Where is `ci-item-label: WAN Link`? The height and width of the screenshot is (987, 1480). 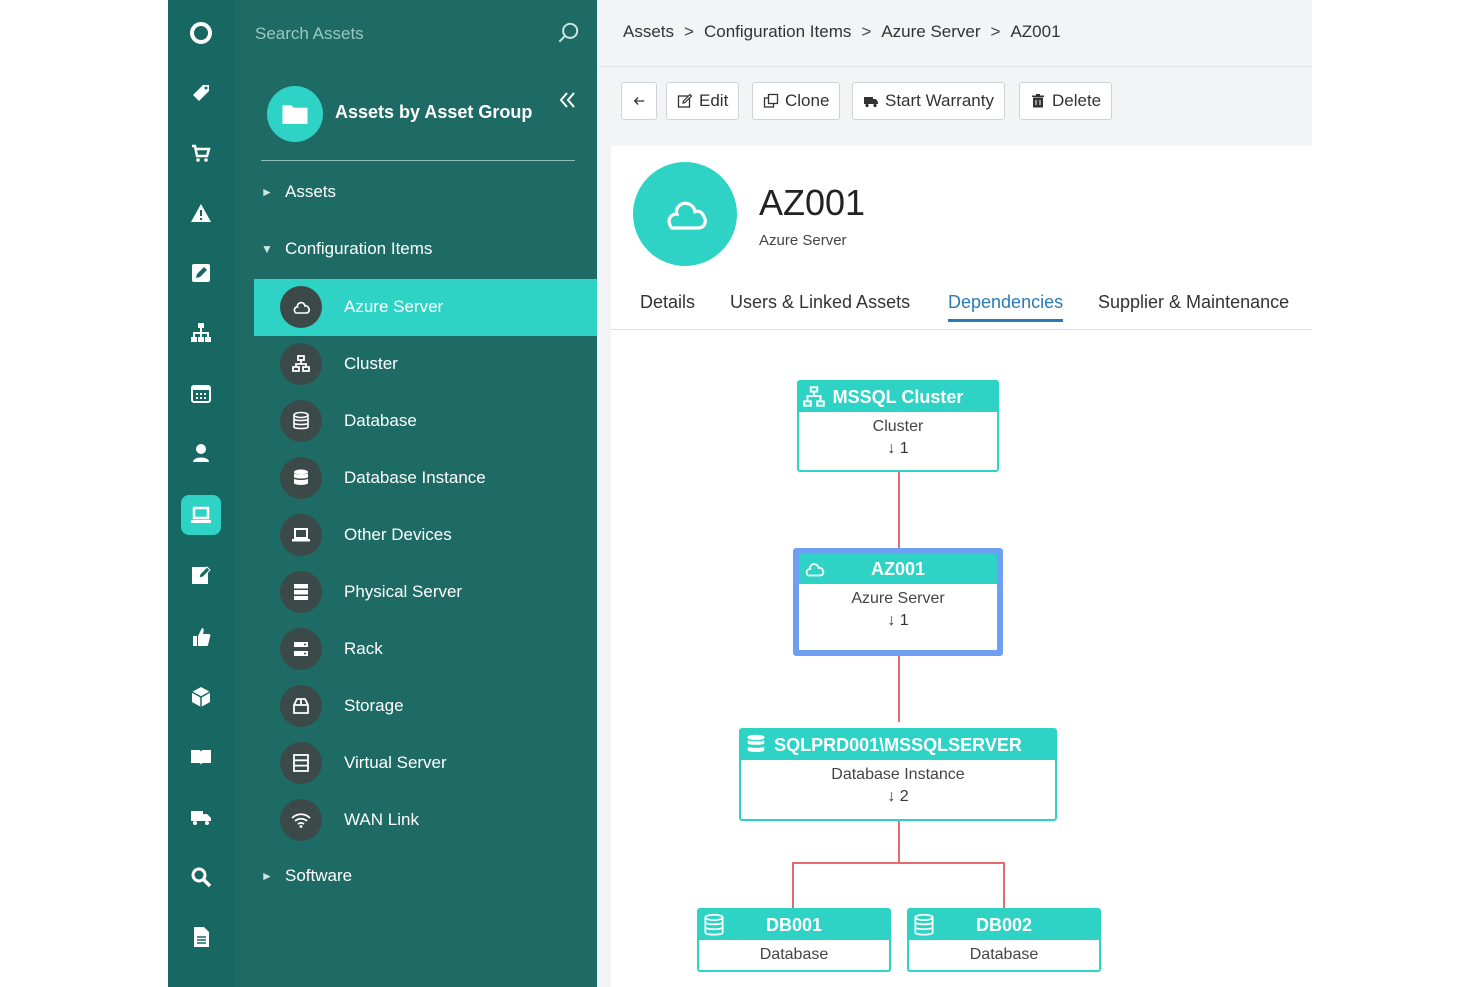 ci-item-label: WAN Link is located at coordinates (381, 819).